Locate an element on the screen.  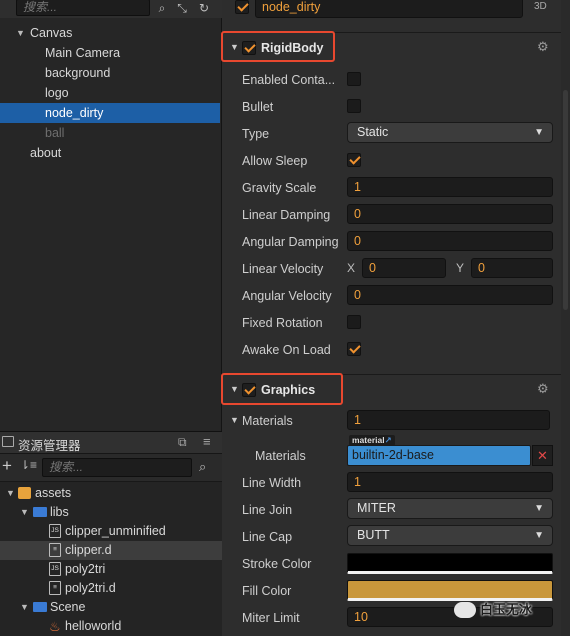
asset-label: poly2tri.d is located at coordinates (90, 588).